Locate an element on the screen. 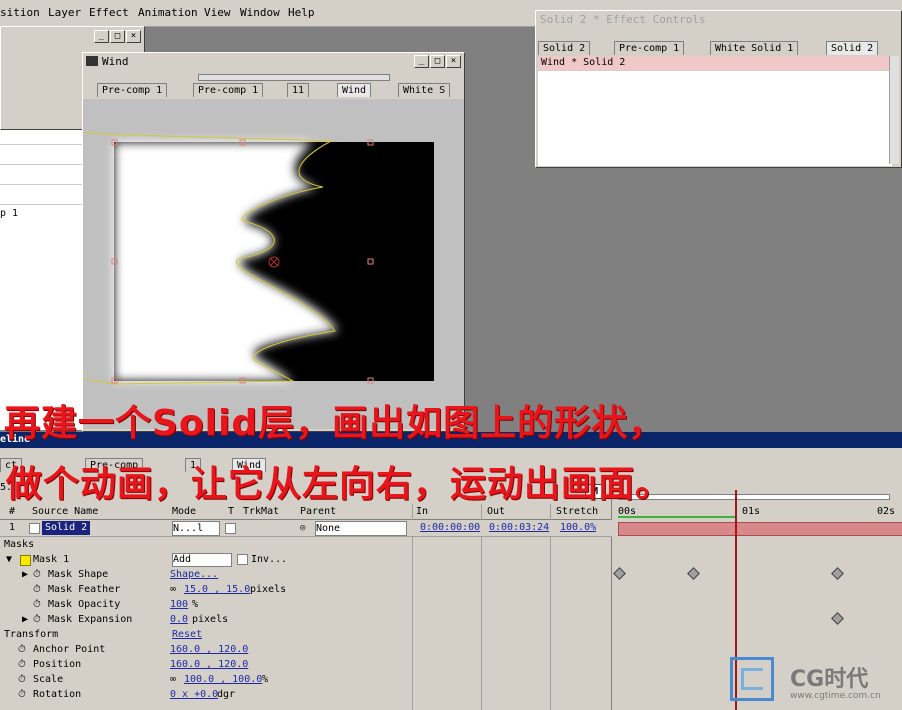 This screenshot has width=902, height=710. mask-opacity-value: 100 is located at coordinates (179, 604).